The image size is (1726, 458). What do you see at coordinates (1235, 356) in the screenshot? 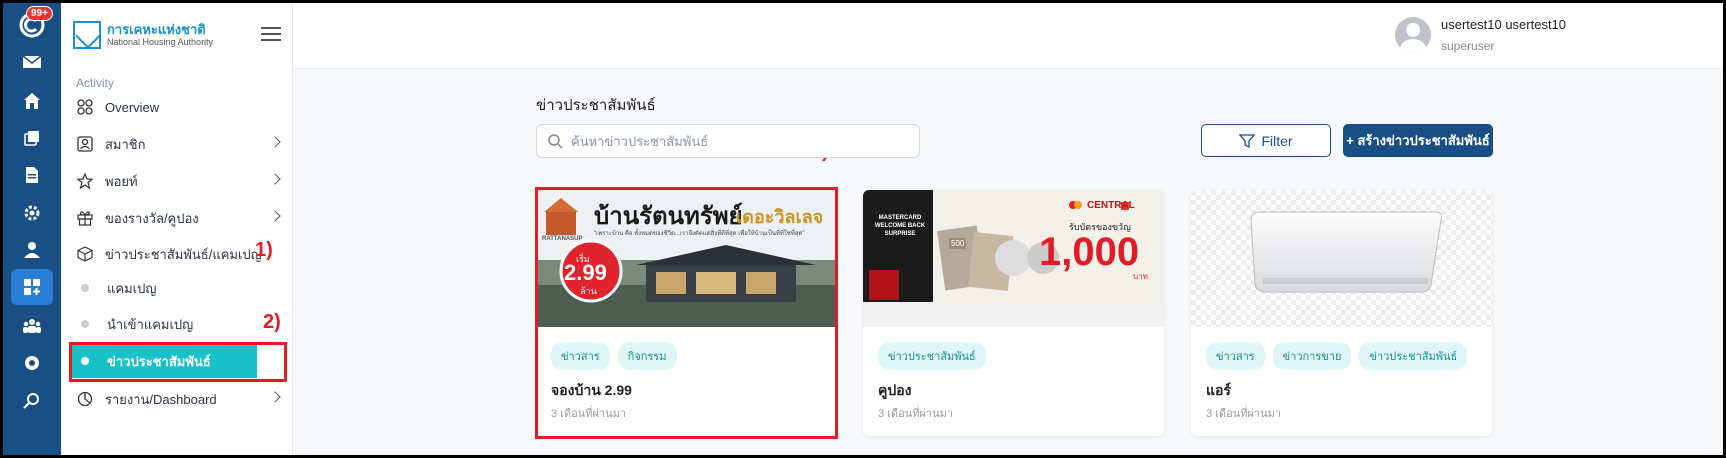
I see `tag: ข่าวสาร` at bounding box center [1235, 356].